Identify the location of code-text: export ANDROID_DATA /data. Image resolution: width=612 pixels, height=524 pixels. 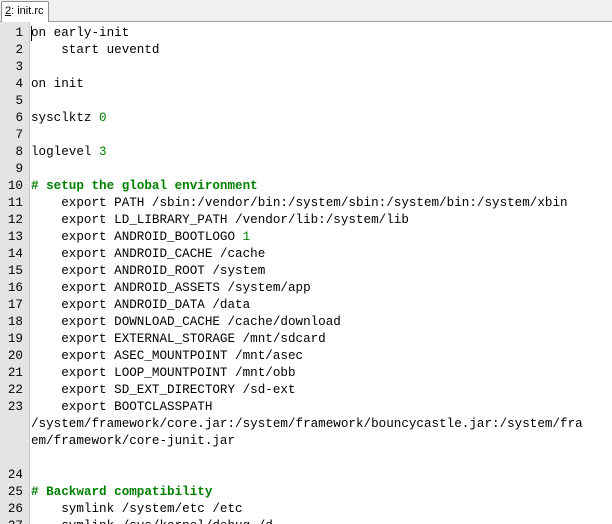
(140, 305).